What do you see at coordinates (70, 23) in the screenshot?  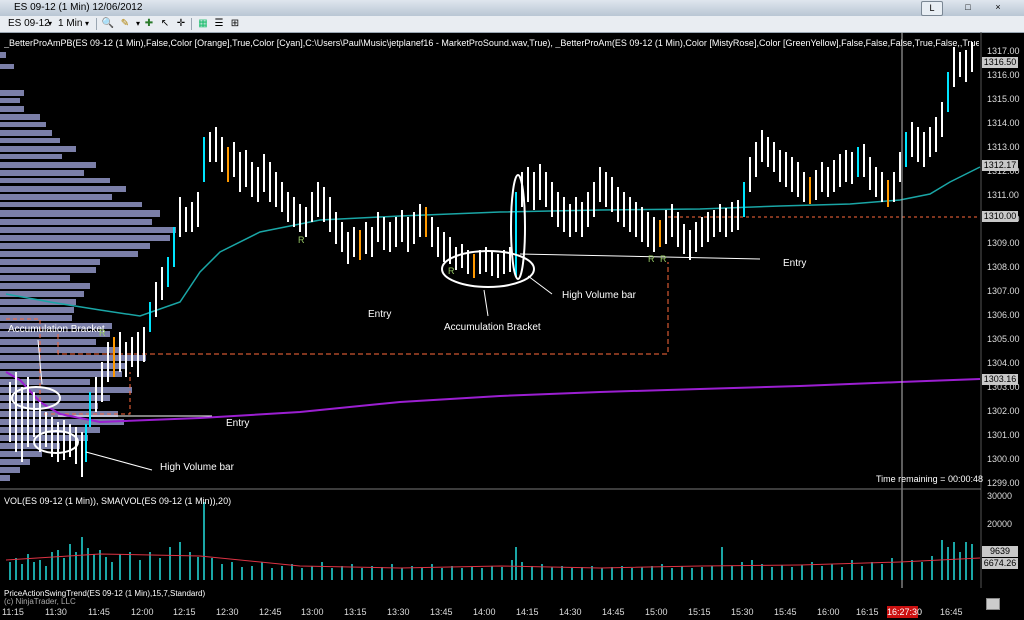 I see `interval-selector: 1 Min` at bounding box center [70, 23].